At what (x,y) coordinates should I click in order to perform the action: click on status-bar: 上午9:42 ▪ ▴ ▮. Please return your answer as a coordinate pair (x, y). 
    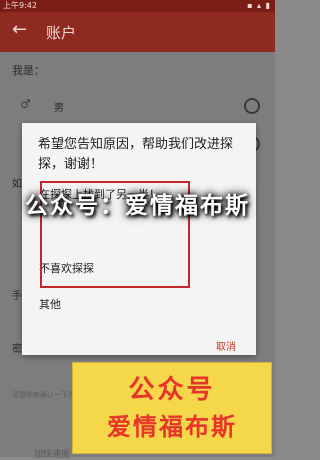
    Looking at the image, I should click on (137, 6).